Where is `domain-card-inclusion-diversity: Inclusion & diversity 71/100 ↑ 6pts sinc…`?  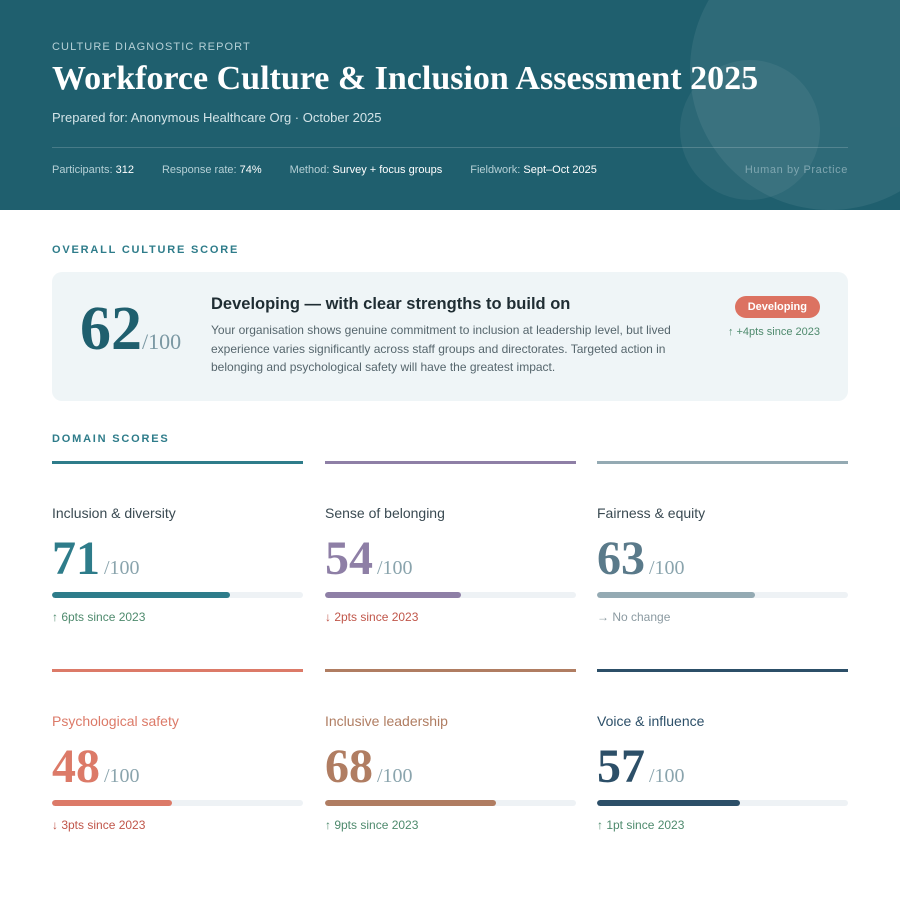 domain-card-inclusion-diversity: Inclusion & diversity 71/100 ↑ 6pts sinc… is located at coordinates (177, 551).